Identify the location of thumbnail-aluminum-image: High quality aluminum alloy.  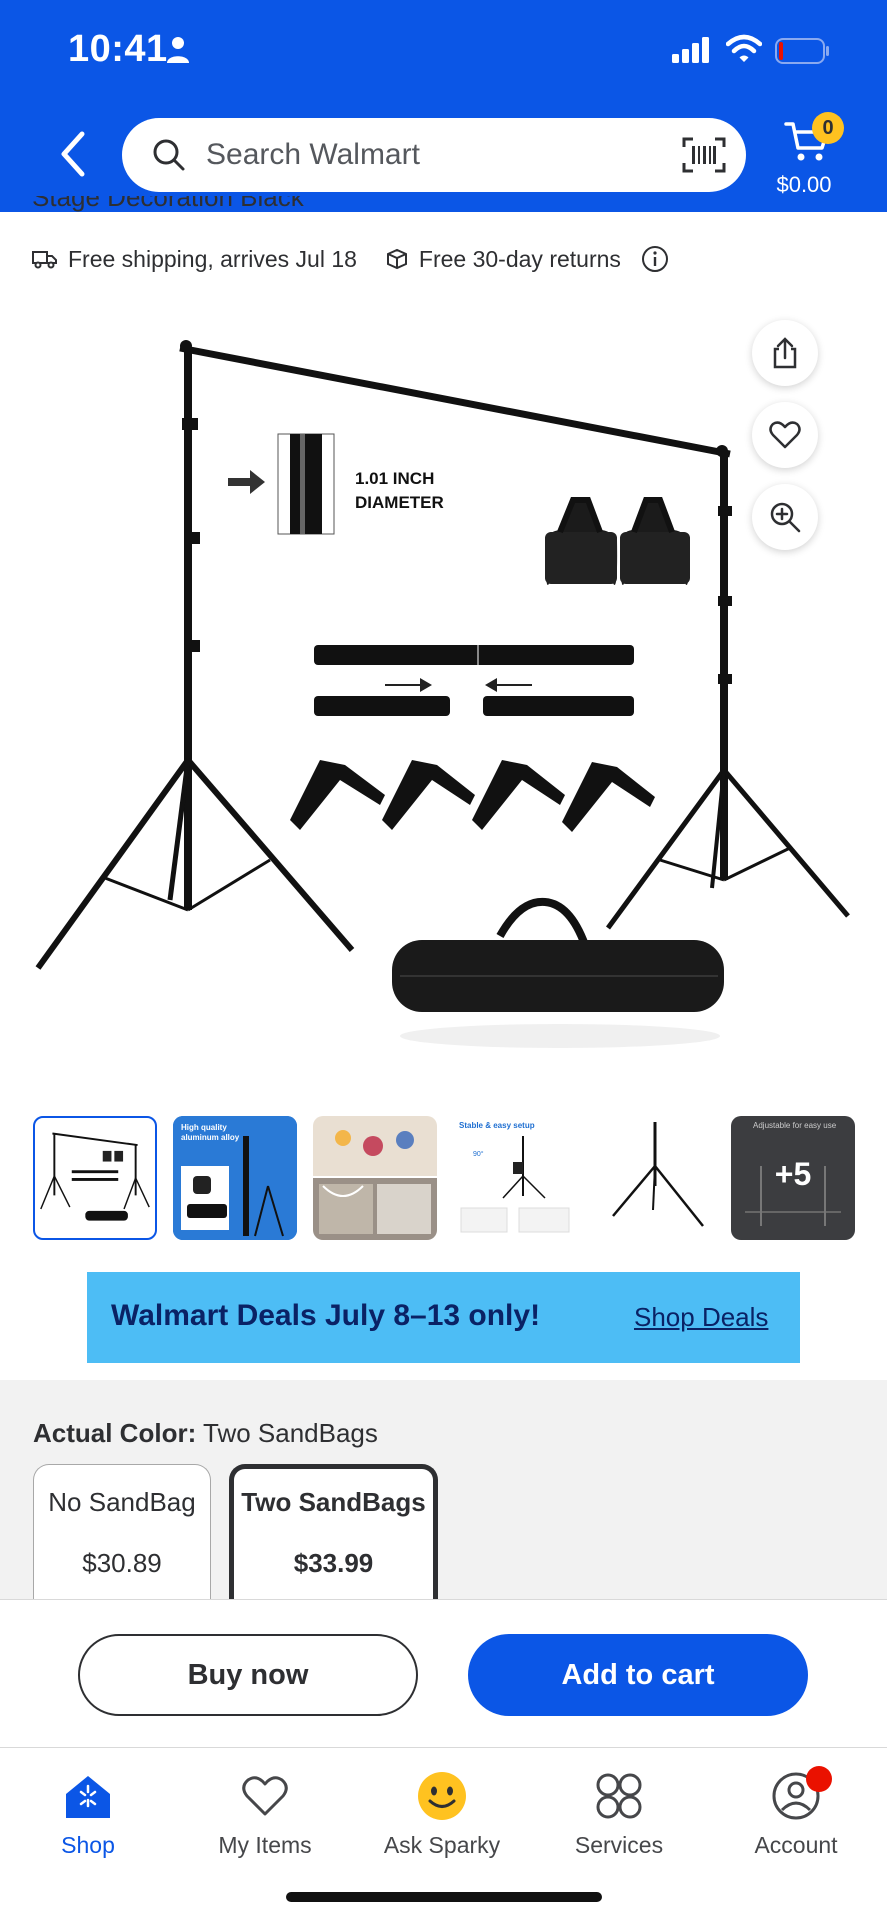
(235, 1178).